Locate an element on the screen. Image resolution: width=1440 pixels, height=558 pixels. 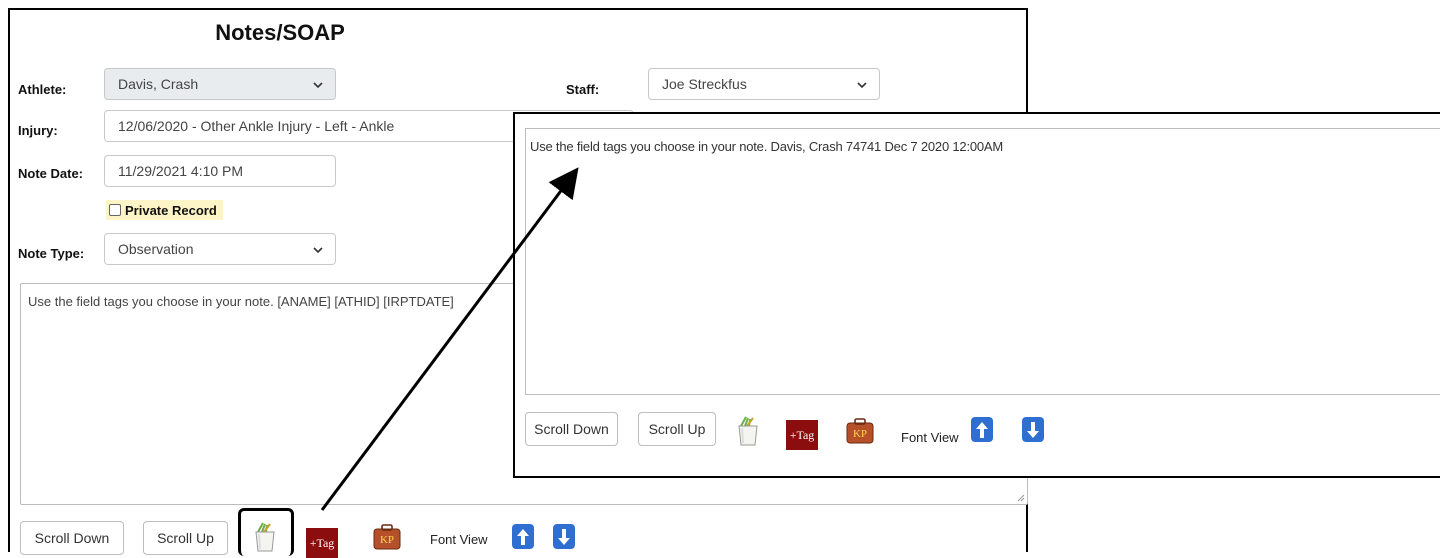
private-record-checkbox: Private Record is located at coordinates (164, 210).